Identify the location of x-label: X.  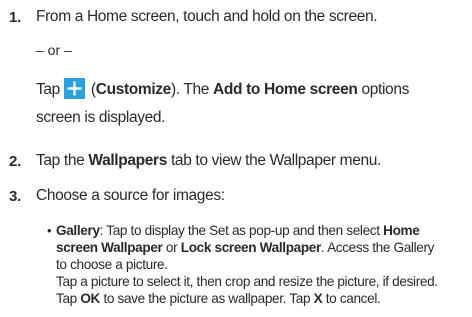
(318, 298).